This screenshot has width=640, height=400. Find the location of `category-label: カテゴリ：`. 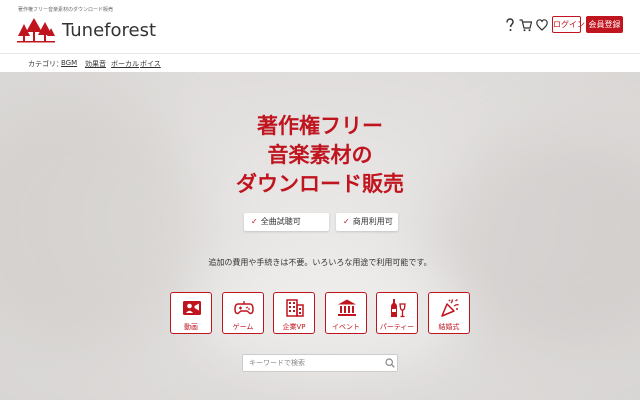

category-label: カテゴリ： is located at coordinates (45, 64).